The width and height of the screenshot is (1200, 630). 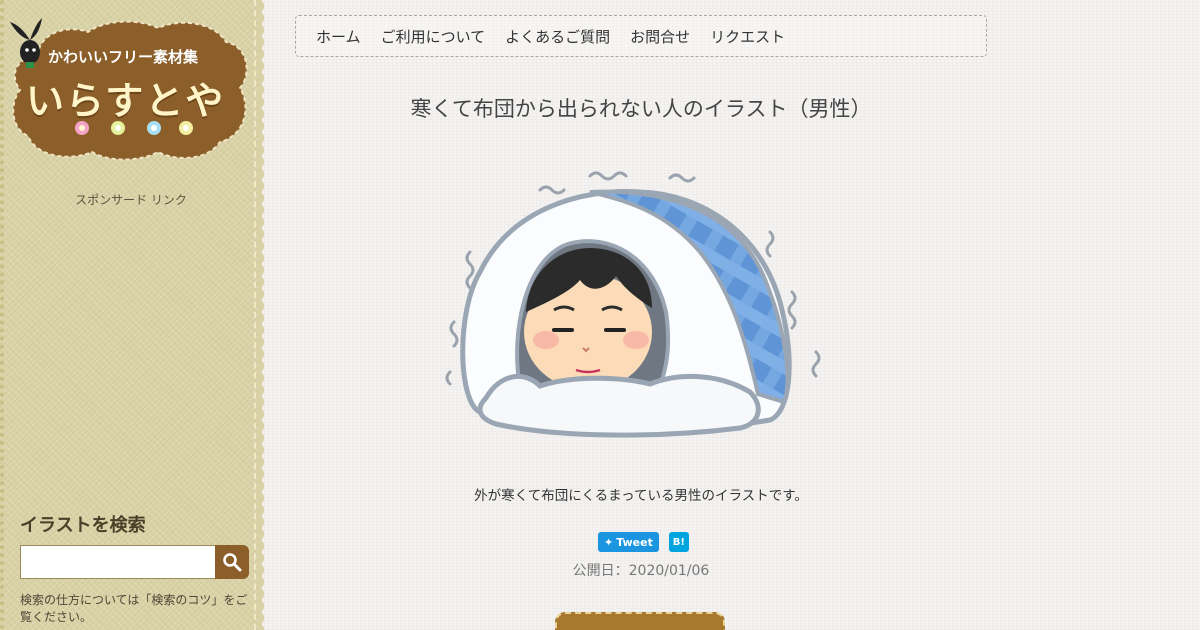 I want to click on search-button, so click(x=232, y=562).